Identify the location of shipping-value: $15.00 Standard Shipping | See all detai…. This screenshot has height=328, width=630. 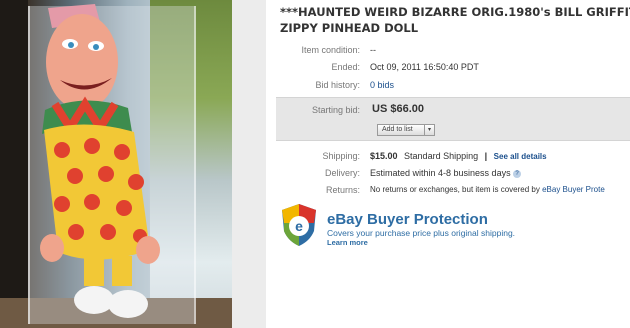
(458, 156).